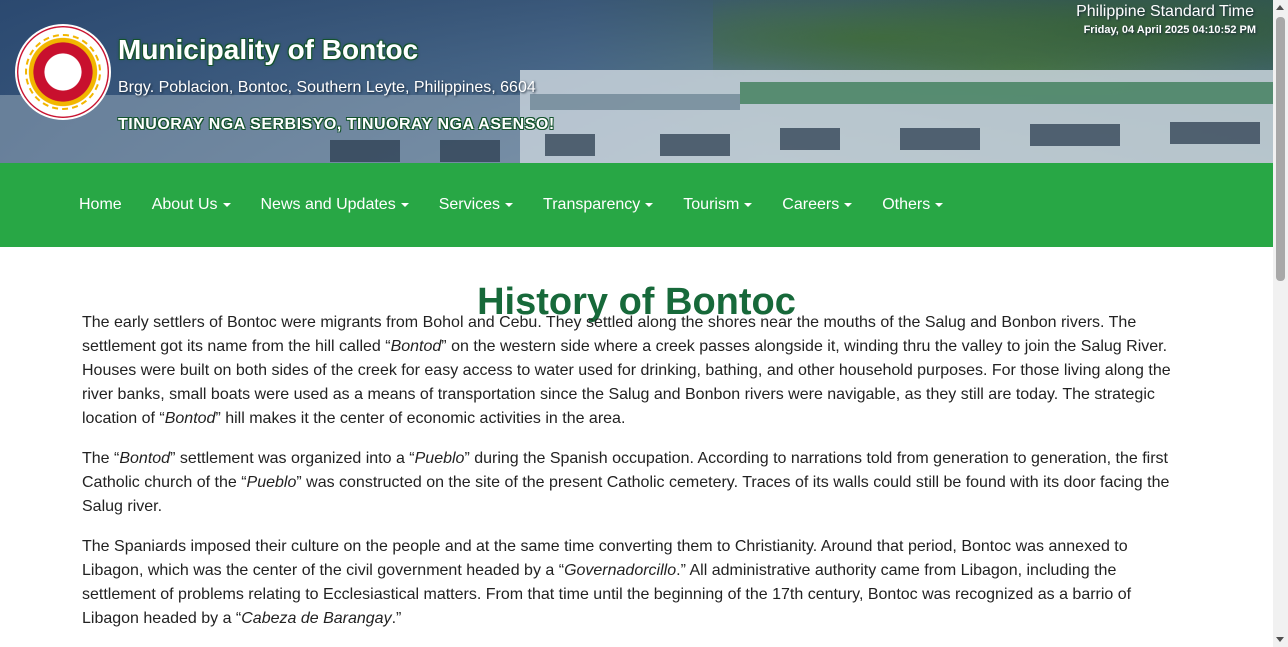 The width and height of the screenshot is (1288, 647). Describe the element at coordinates (101, 458) in the screenshot. I see `paragraph-text: The “` at that location.